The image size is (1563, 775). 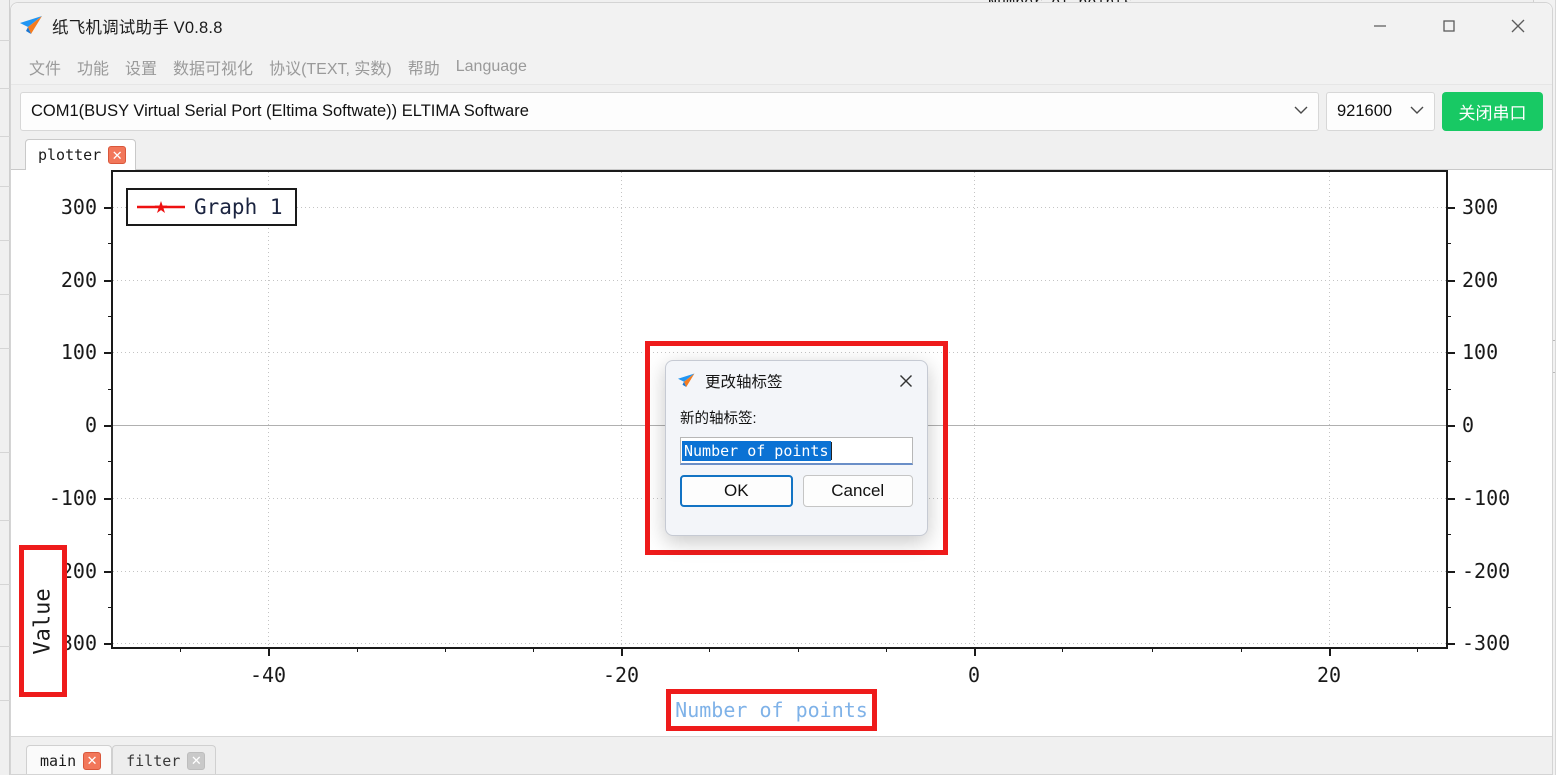 What do you see at coordinates (1379, 26) in the screenshot?
I see `minimize-icon` at bounding box center [1379, 26].